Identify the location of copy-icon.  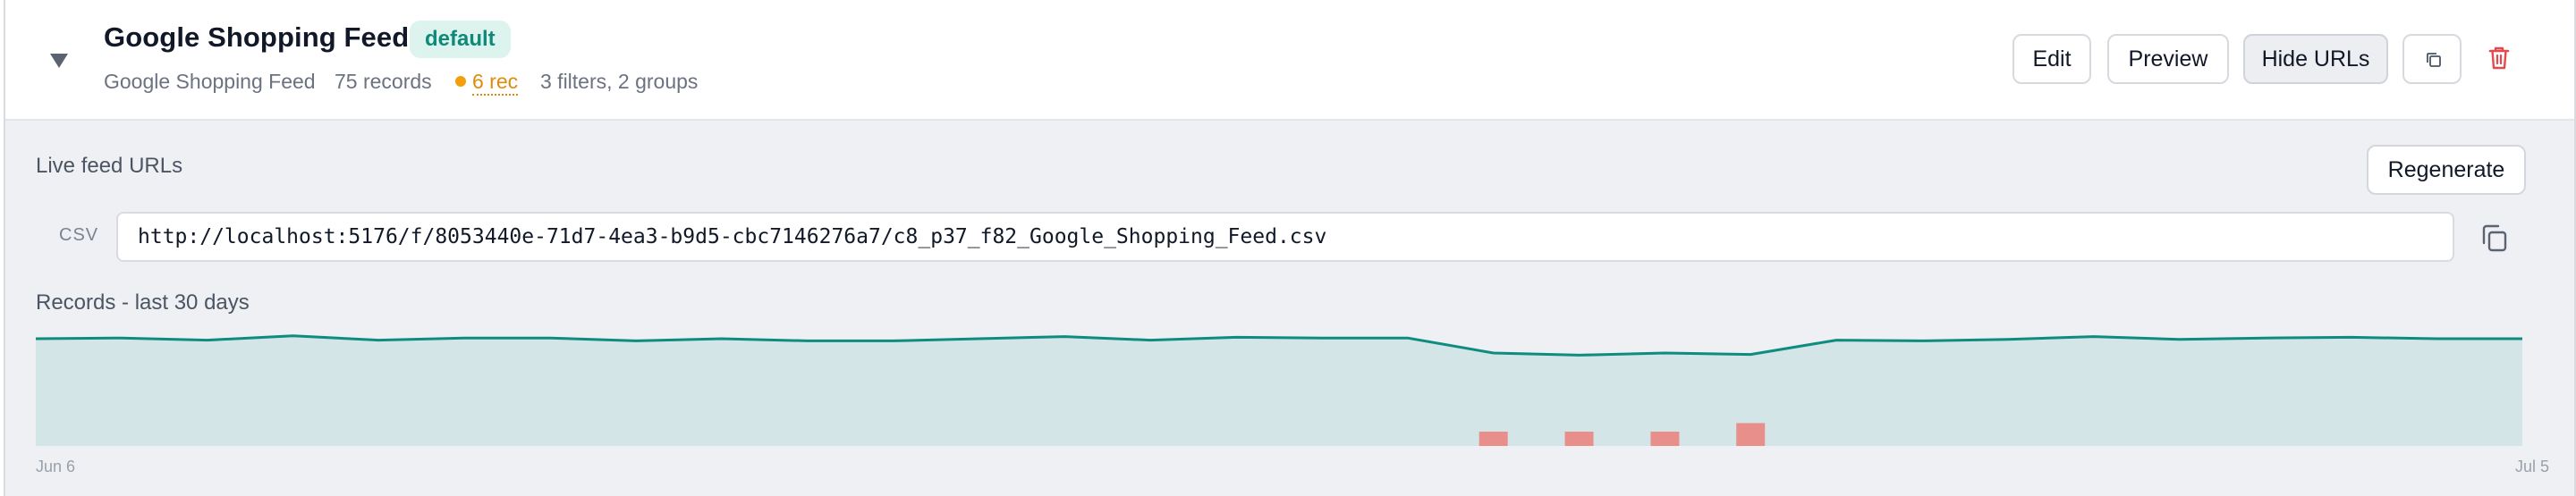
(2494, 238).